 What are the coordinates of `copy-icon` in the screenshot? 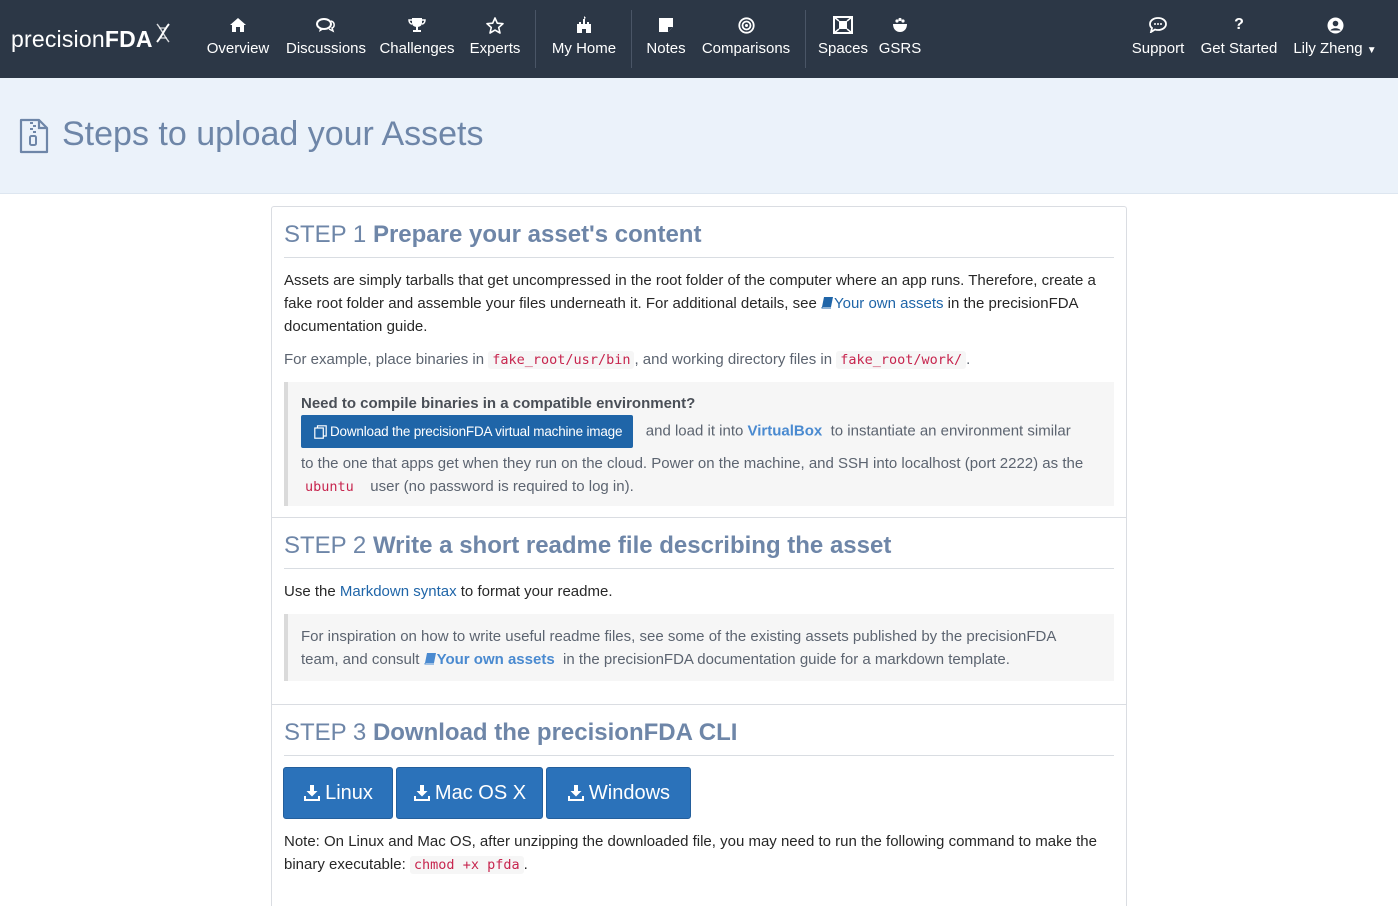 It's located at (320, 431).